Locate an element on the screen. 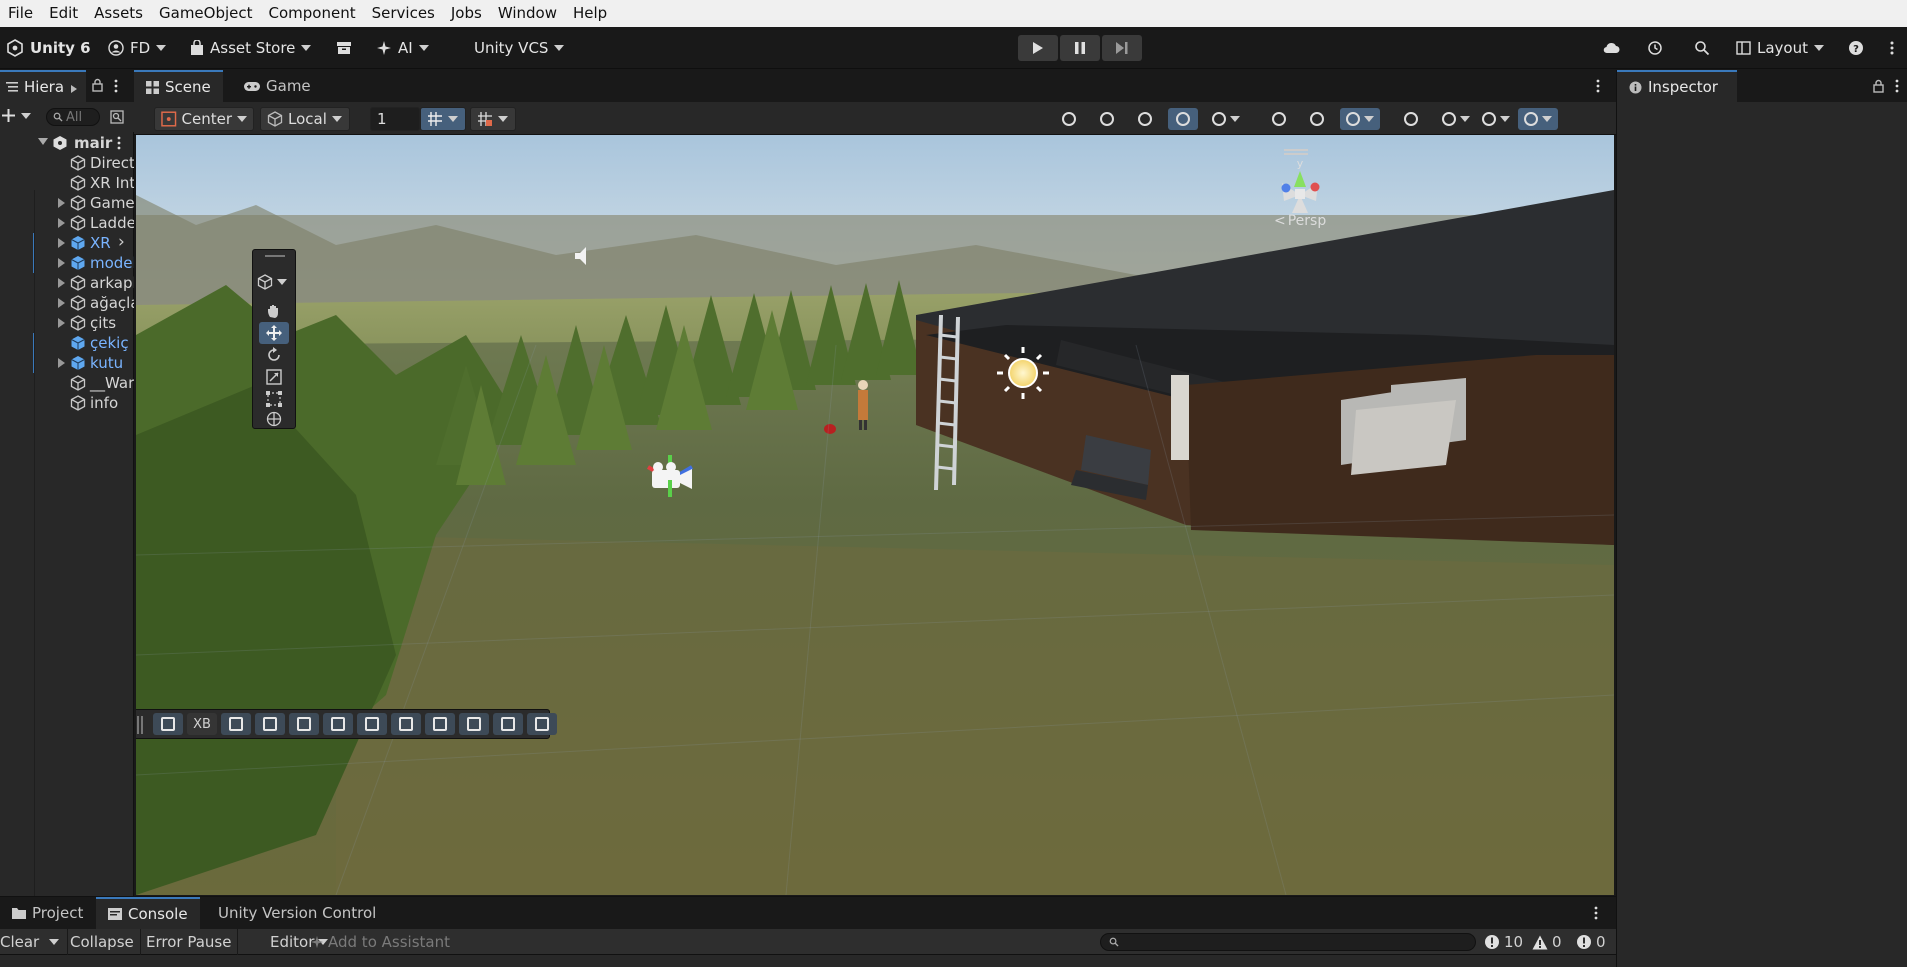 The width and height of the screenshot is (1907, 967). pivot-overlay-button is located at coordinates (508, 724).